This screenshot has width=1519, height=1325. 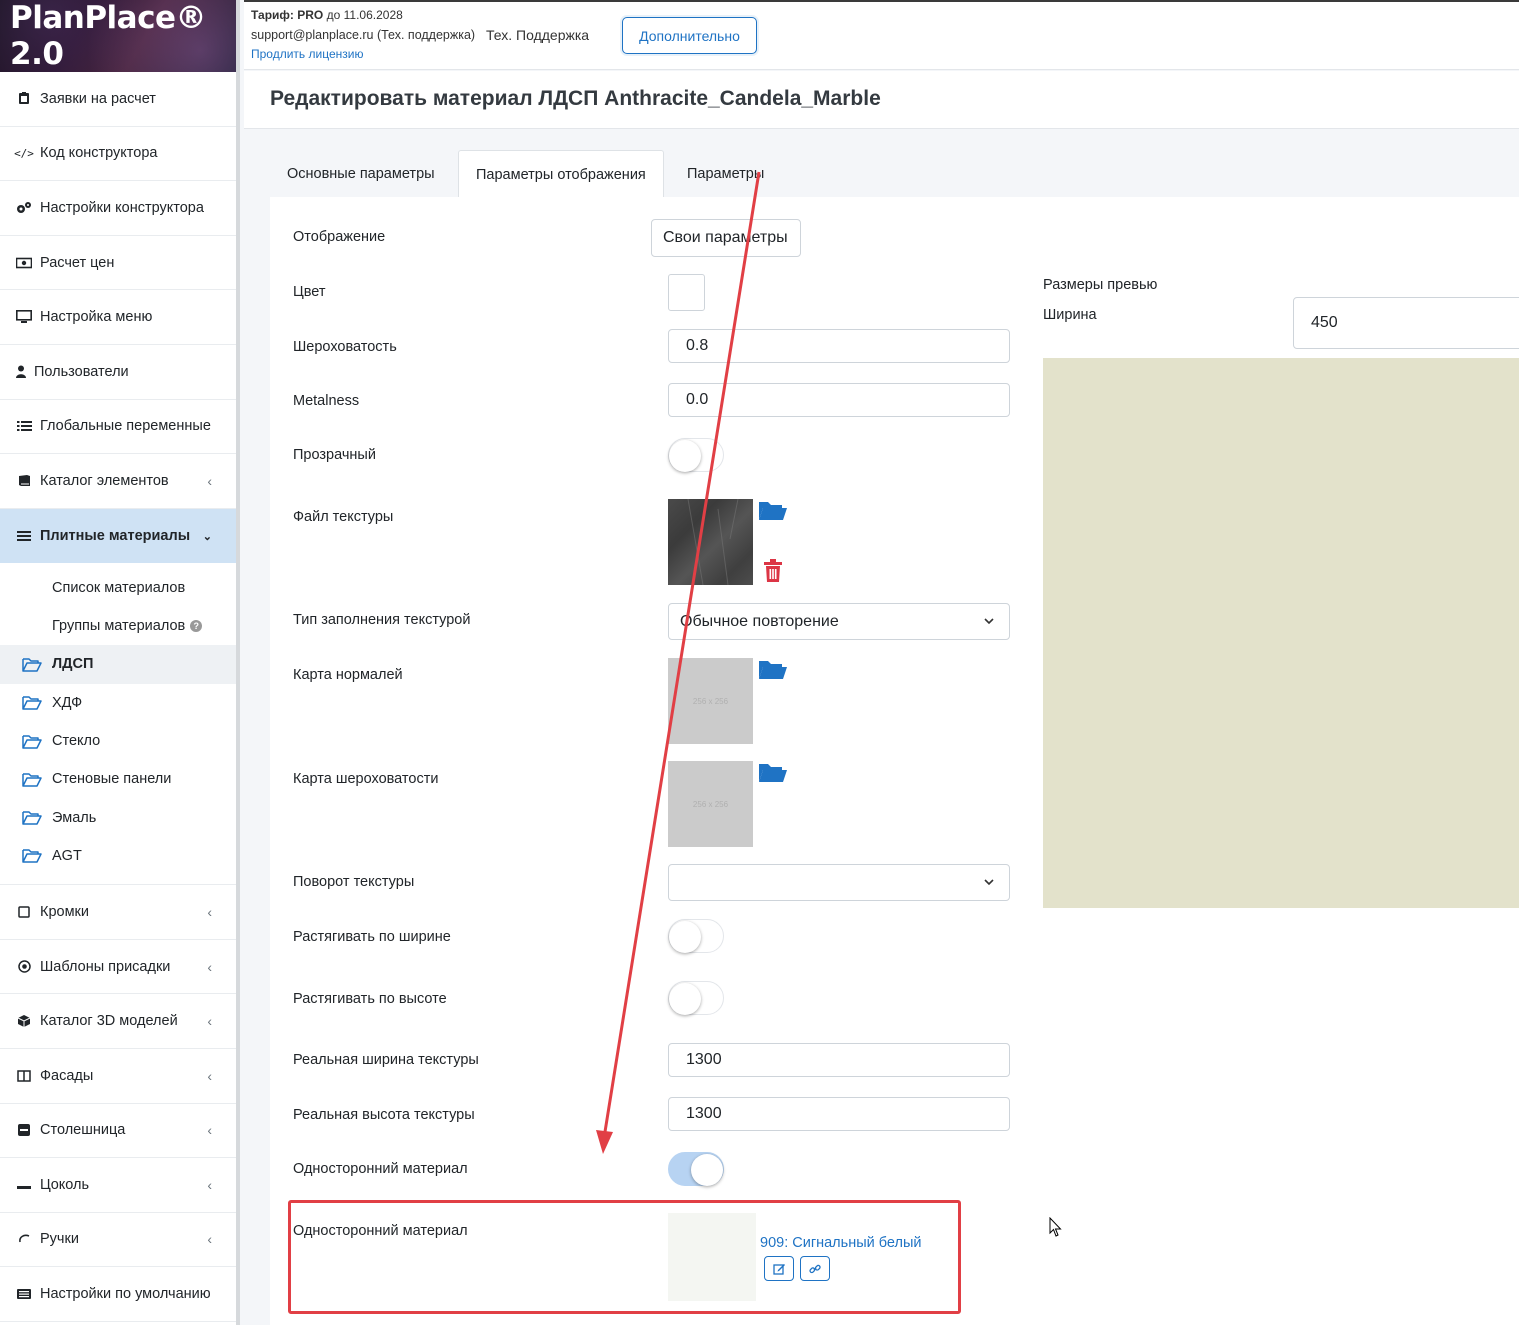 I want to click on folder-hdf: ХДФ, so click(x=118, y=703).